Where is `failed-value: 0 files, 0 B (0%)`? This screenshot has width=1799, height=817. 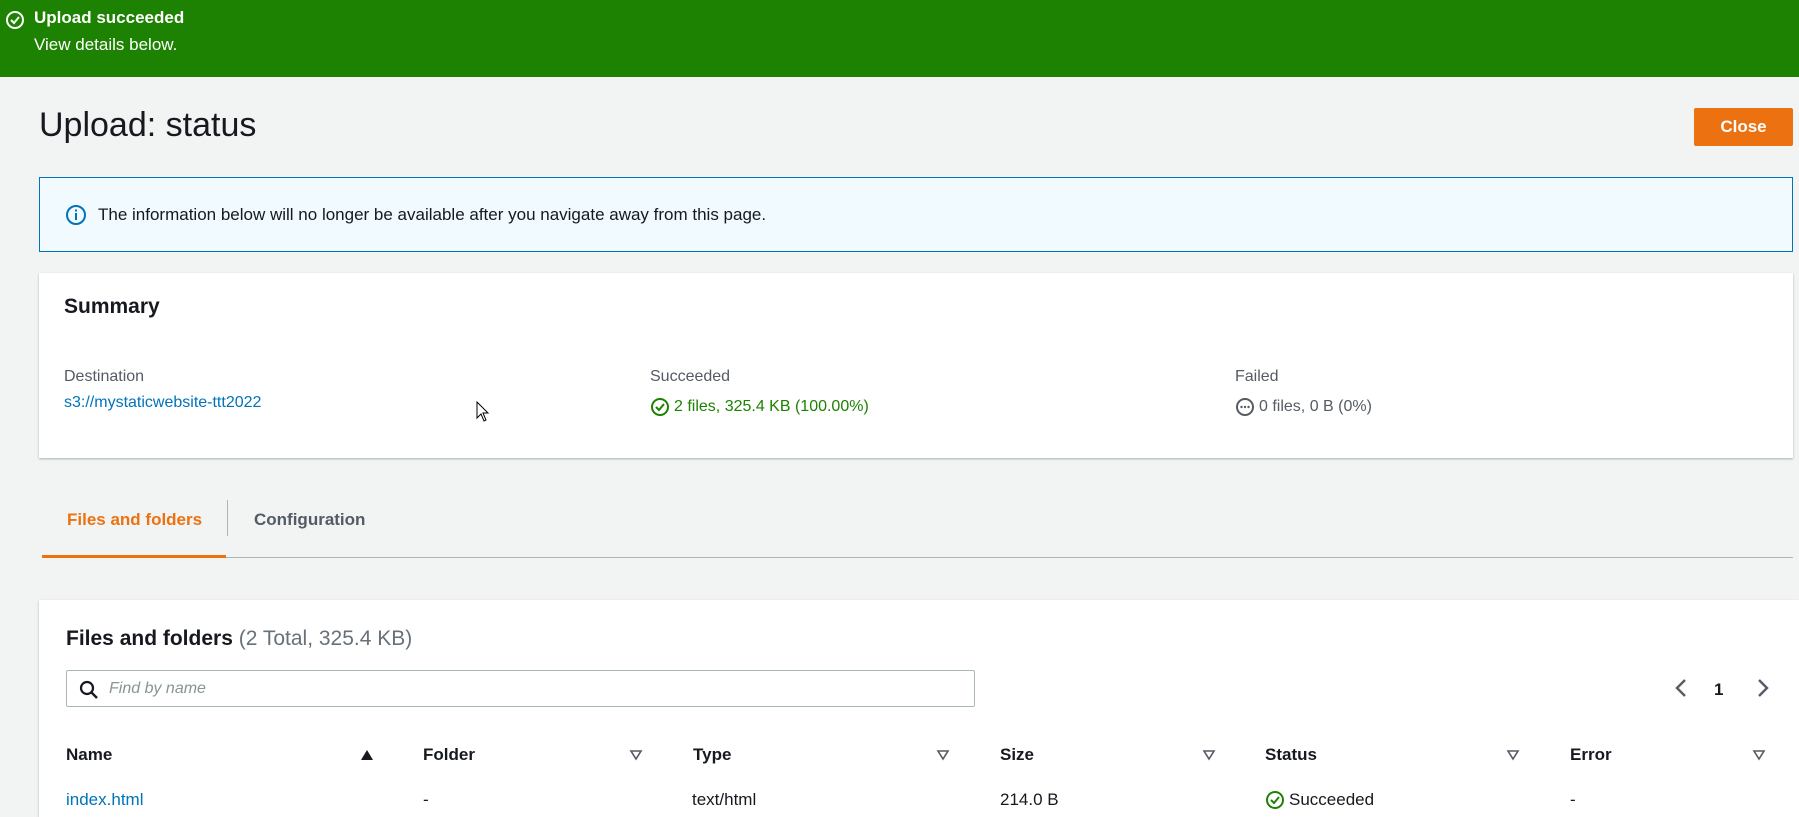 failed-value: 0 files, 0 B (0%) is located at coordinates (1315, 406).